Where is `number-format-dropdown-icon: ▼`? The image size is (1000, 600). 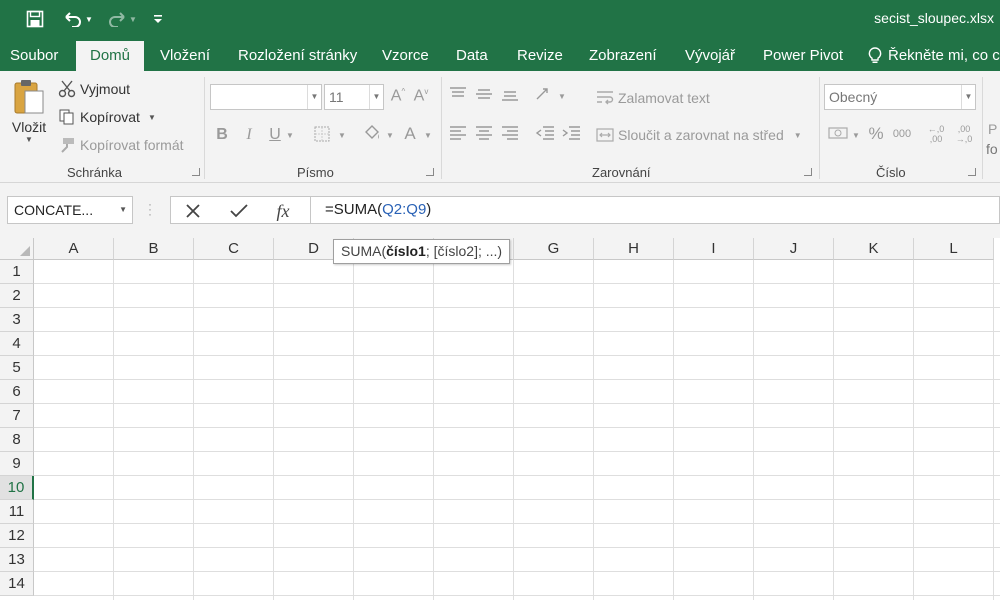
number-format-dropdown-icon: ▼ is located at coordinates (968, 97).